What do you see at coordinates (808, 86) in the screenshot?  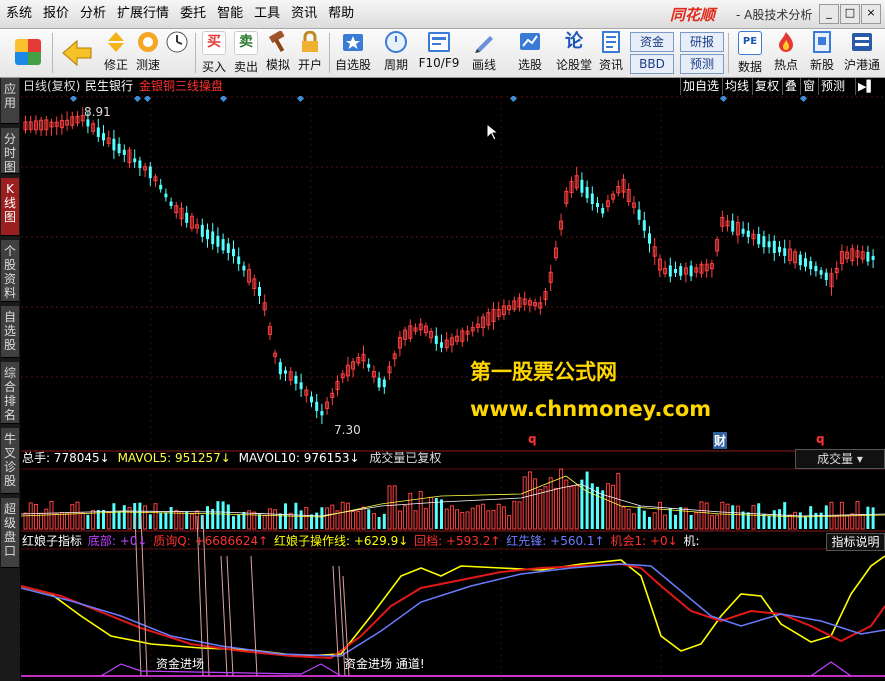 I see `window-button: 窗` at bounding box center [808, 86].